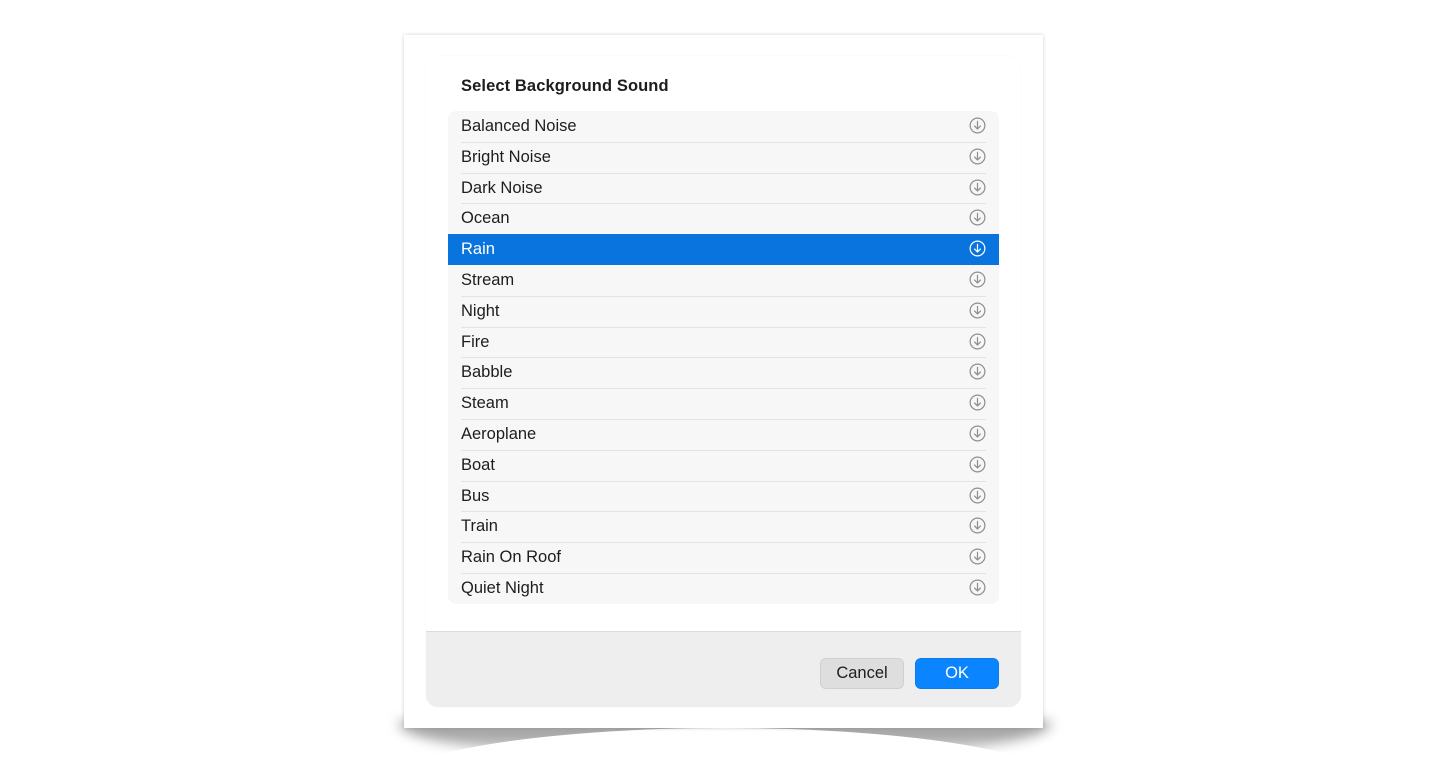  What do you see at coordinates (723, 466) in the screenshot?
I see `sound-list-item: Boat` at bounding box center [723, 466].